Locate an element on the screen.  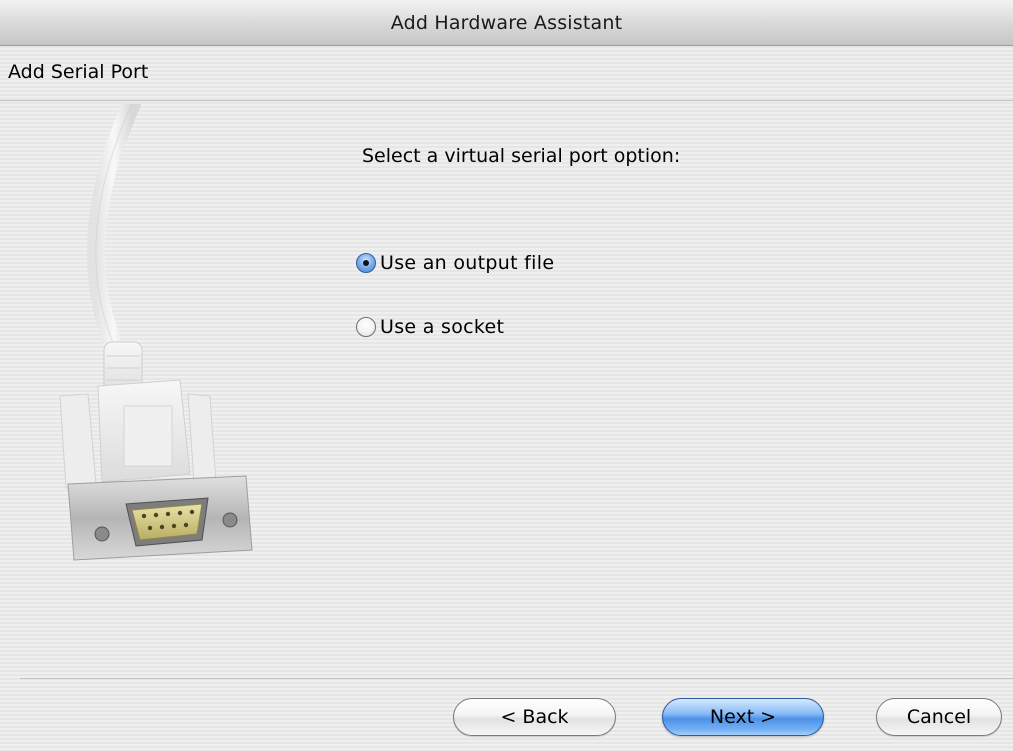
radio-label-socket: Use a socket is located at coordinates (442, 327).